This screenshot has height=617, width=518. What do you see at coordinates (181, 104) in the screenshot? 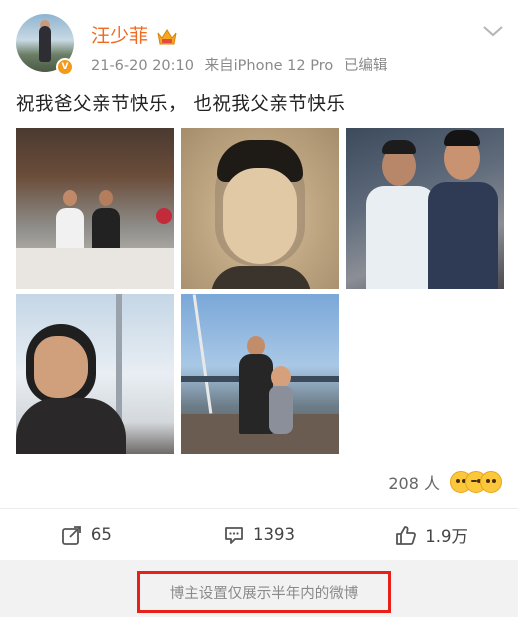
I see `post-text: 祝我爸父亲节快乐， 也祝我父亲节快乐` at bounding box center [181, 104].